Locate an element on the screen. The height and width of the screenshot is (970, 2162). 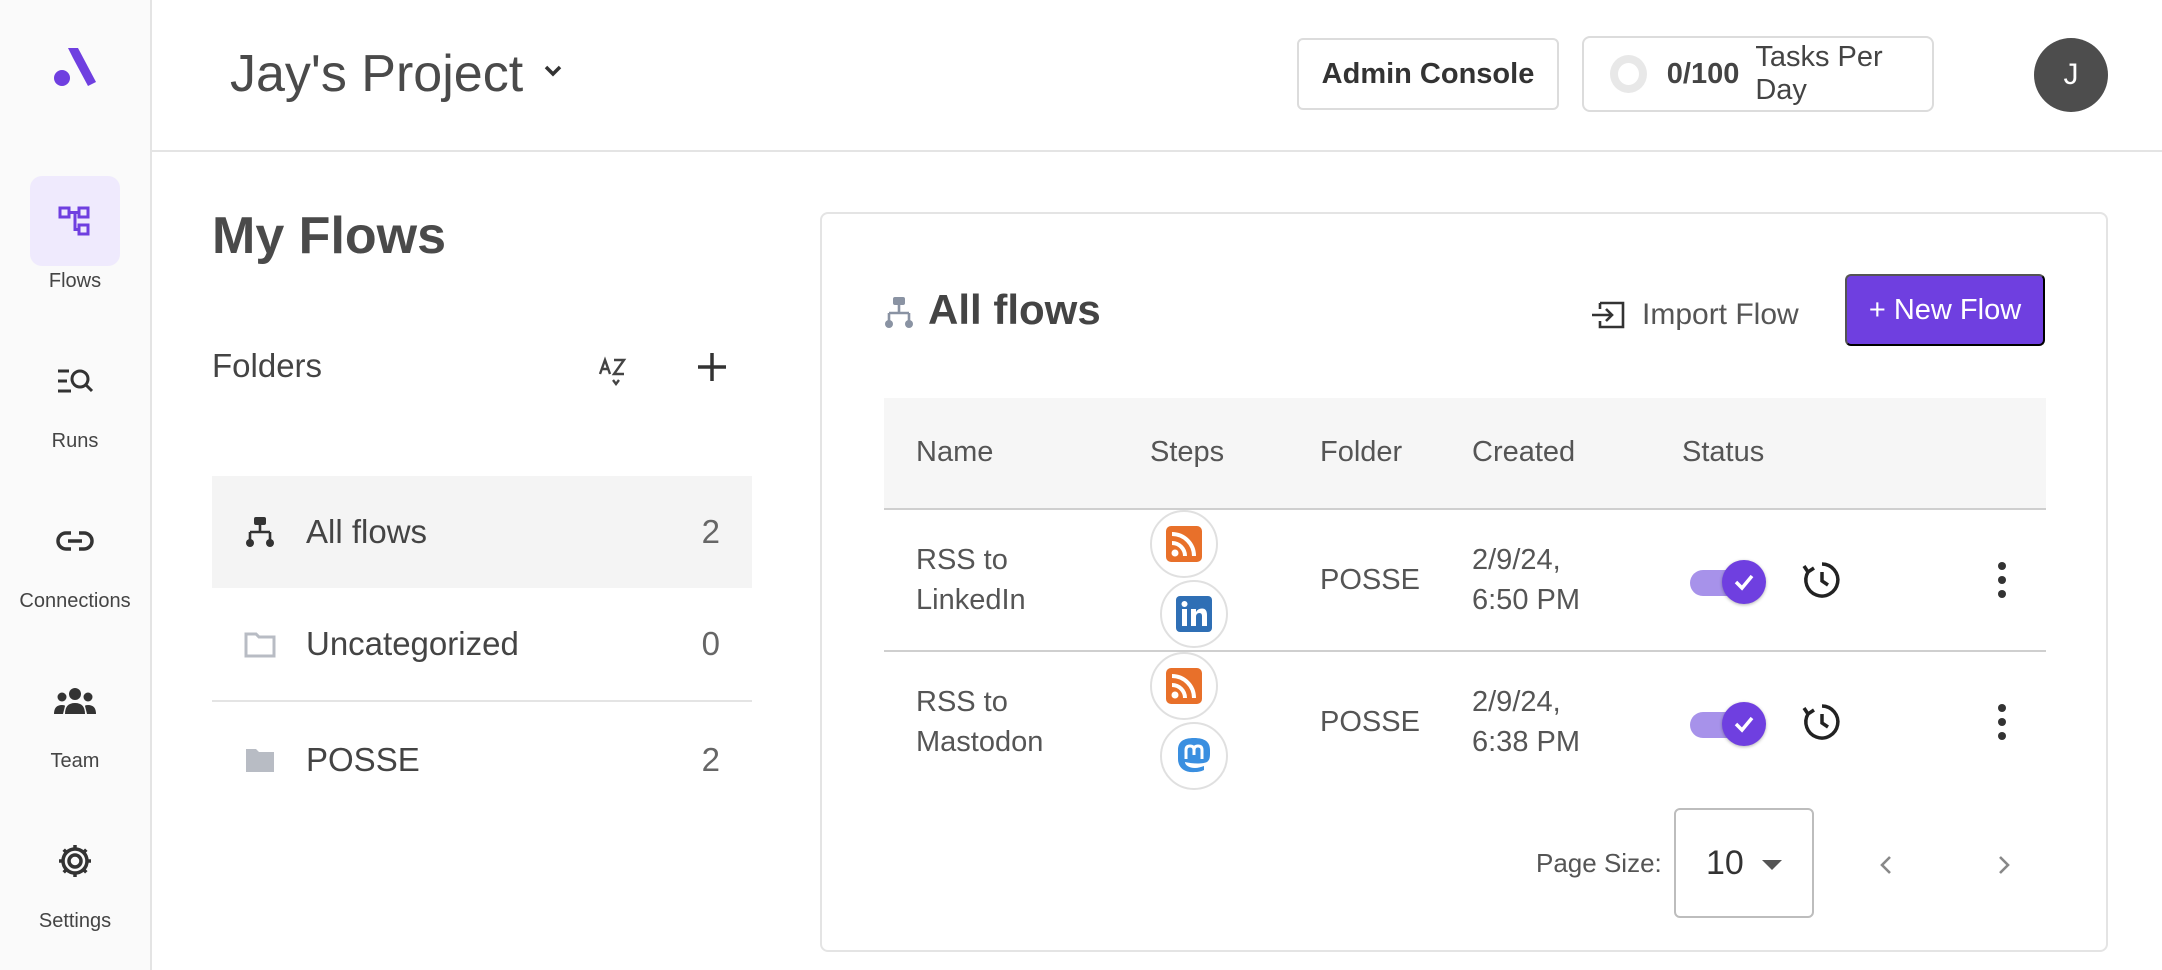
tasks-count: 0/100 is located at coordinates (1703, 73).